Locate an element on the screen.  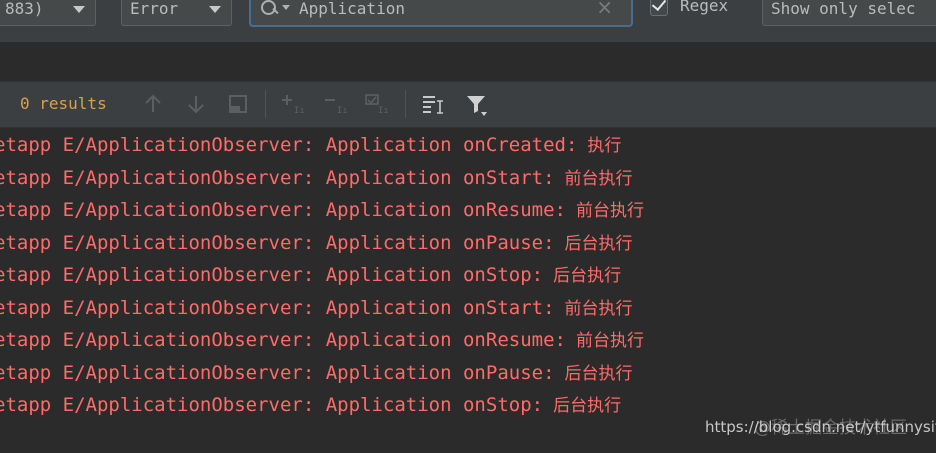
previous-occurrence-icon is located at coordinates (153, 104).